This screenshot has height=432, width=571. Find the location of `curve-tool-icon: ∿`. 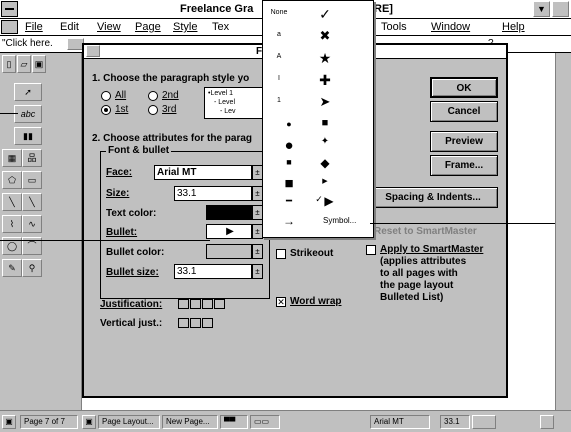

curve-tool-icon: ∿ is located at coordinates (32, 224).